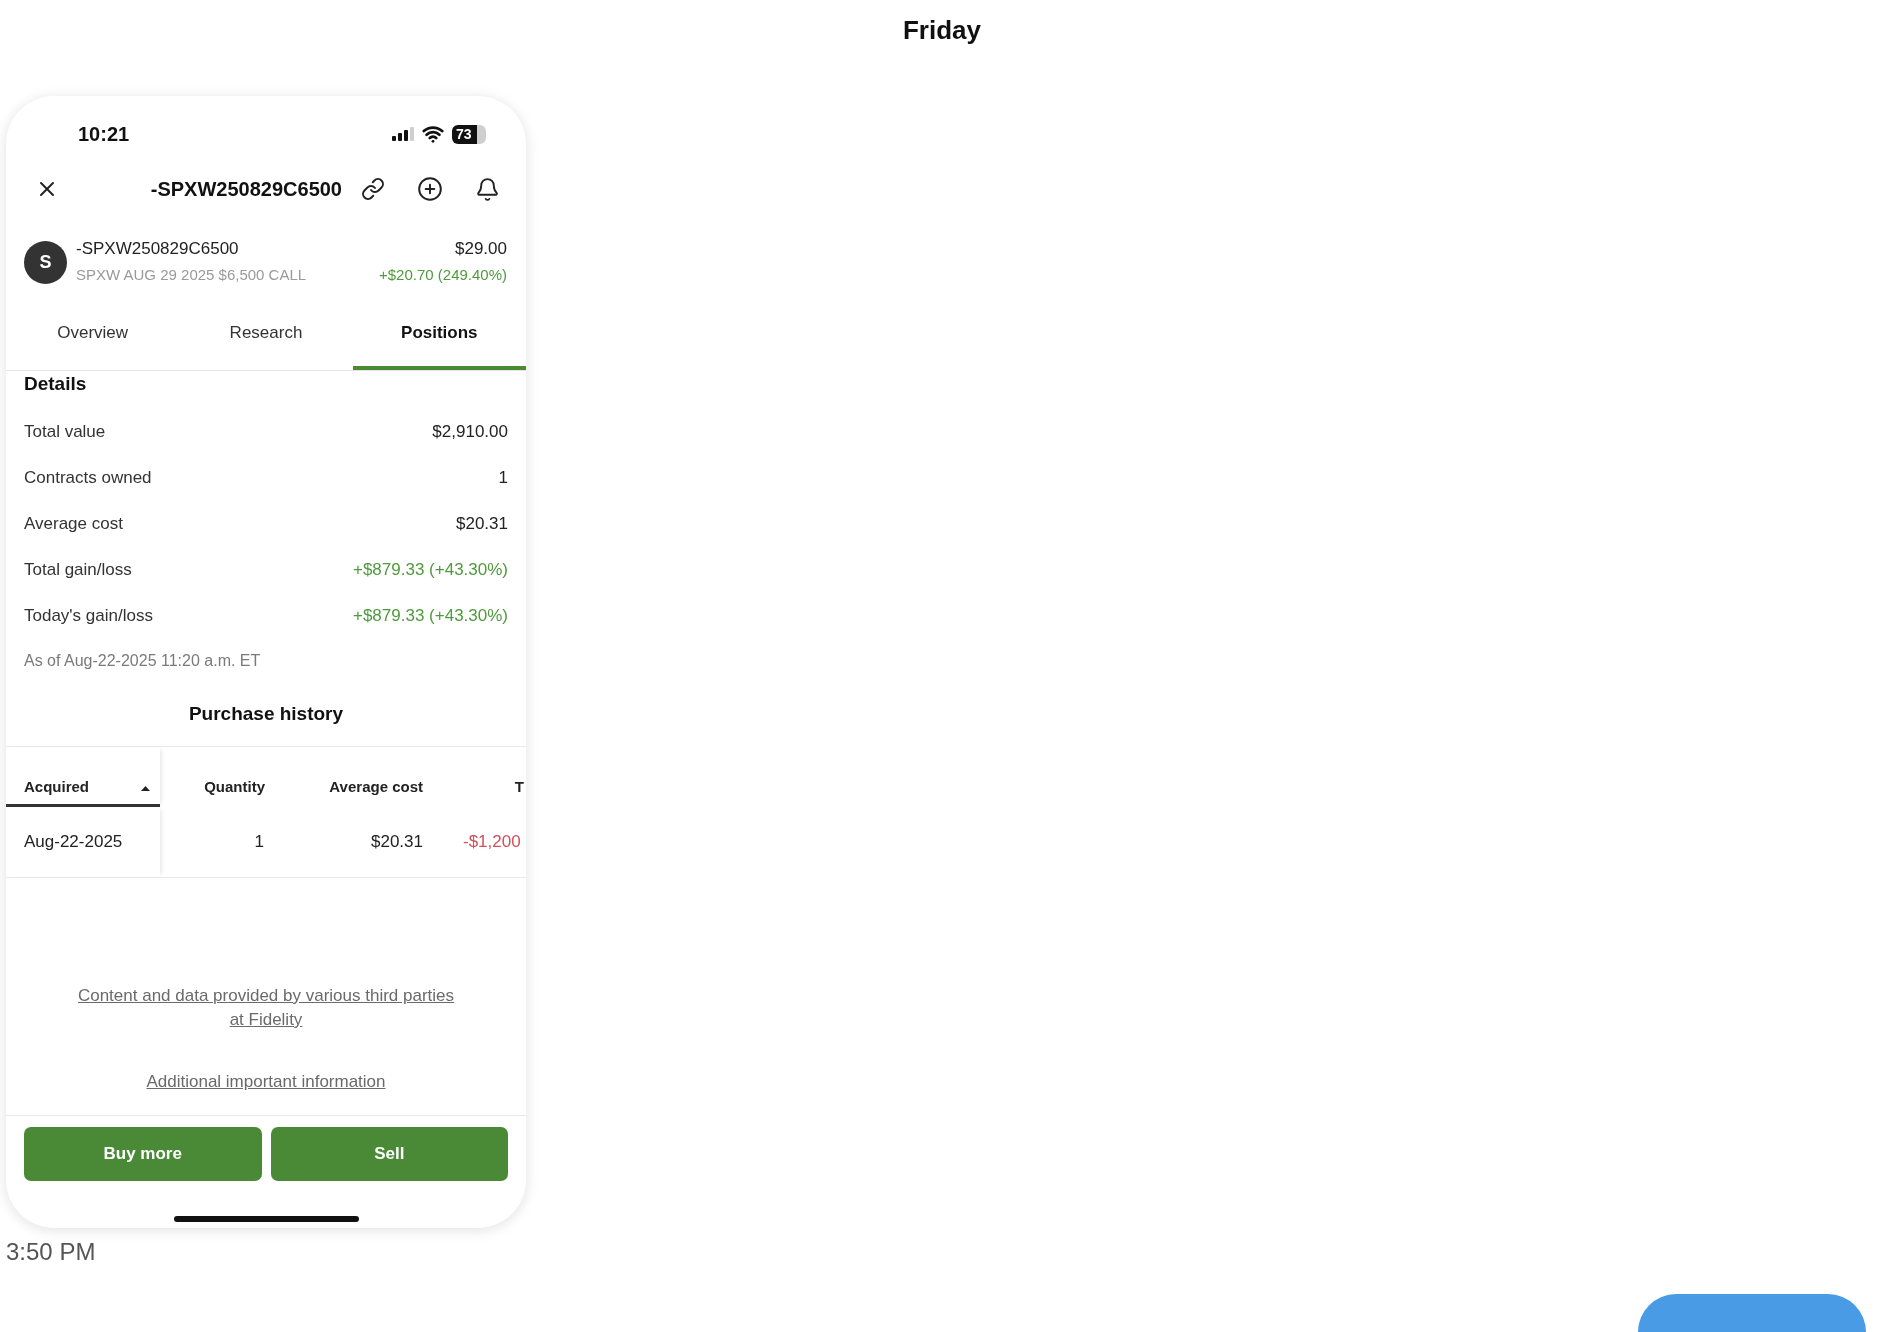 The height and width of the screenshot is (1332, 1884). What do you see at coordinates (145, 788) in the screenshot?
I see `sort-caret-icon` at bounding box center [145, 788].